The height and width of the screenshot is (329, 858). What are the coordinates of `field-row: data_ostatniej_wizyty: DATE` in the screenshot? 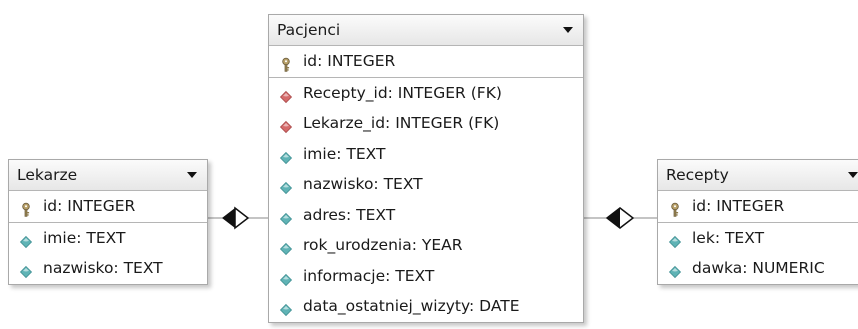 It's located at (426, 306).